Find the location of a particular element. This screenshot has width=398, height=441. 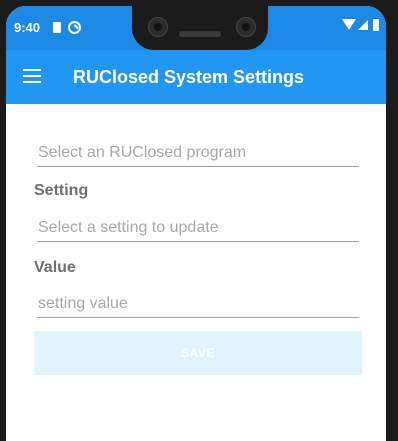

setting-label: Setting is located at coordinates (61, 190).